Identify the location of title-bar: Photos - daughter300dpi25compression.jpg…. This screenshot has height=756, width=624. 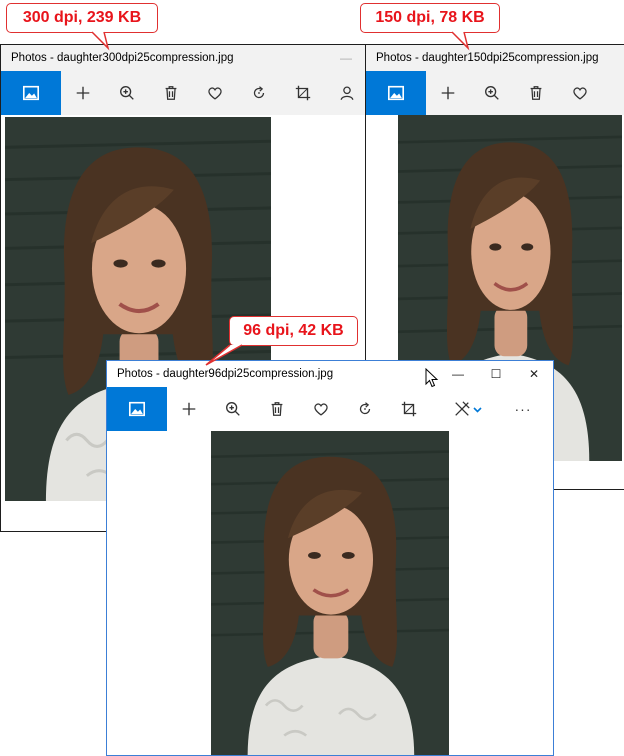
(183, 58).